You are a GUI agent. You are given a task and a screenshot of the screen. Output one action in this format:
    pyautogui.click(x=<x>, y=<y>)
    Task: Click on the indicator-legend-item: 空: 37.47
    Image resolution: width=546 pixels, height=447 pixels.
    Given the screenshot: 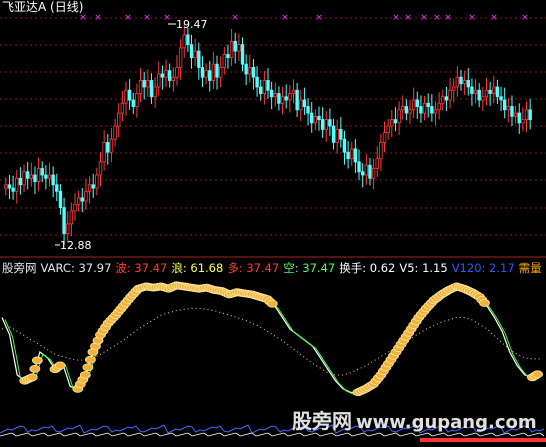 What is the action you would take?
    pyautogui.click(x=309, y=268)
    